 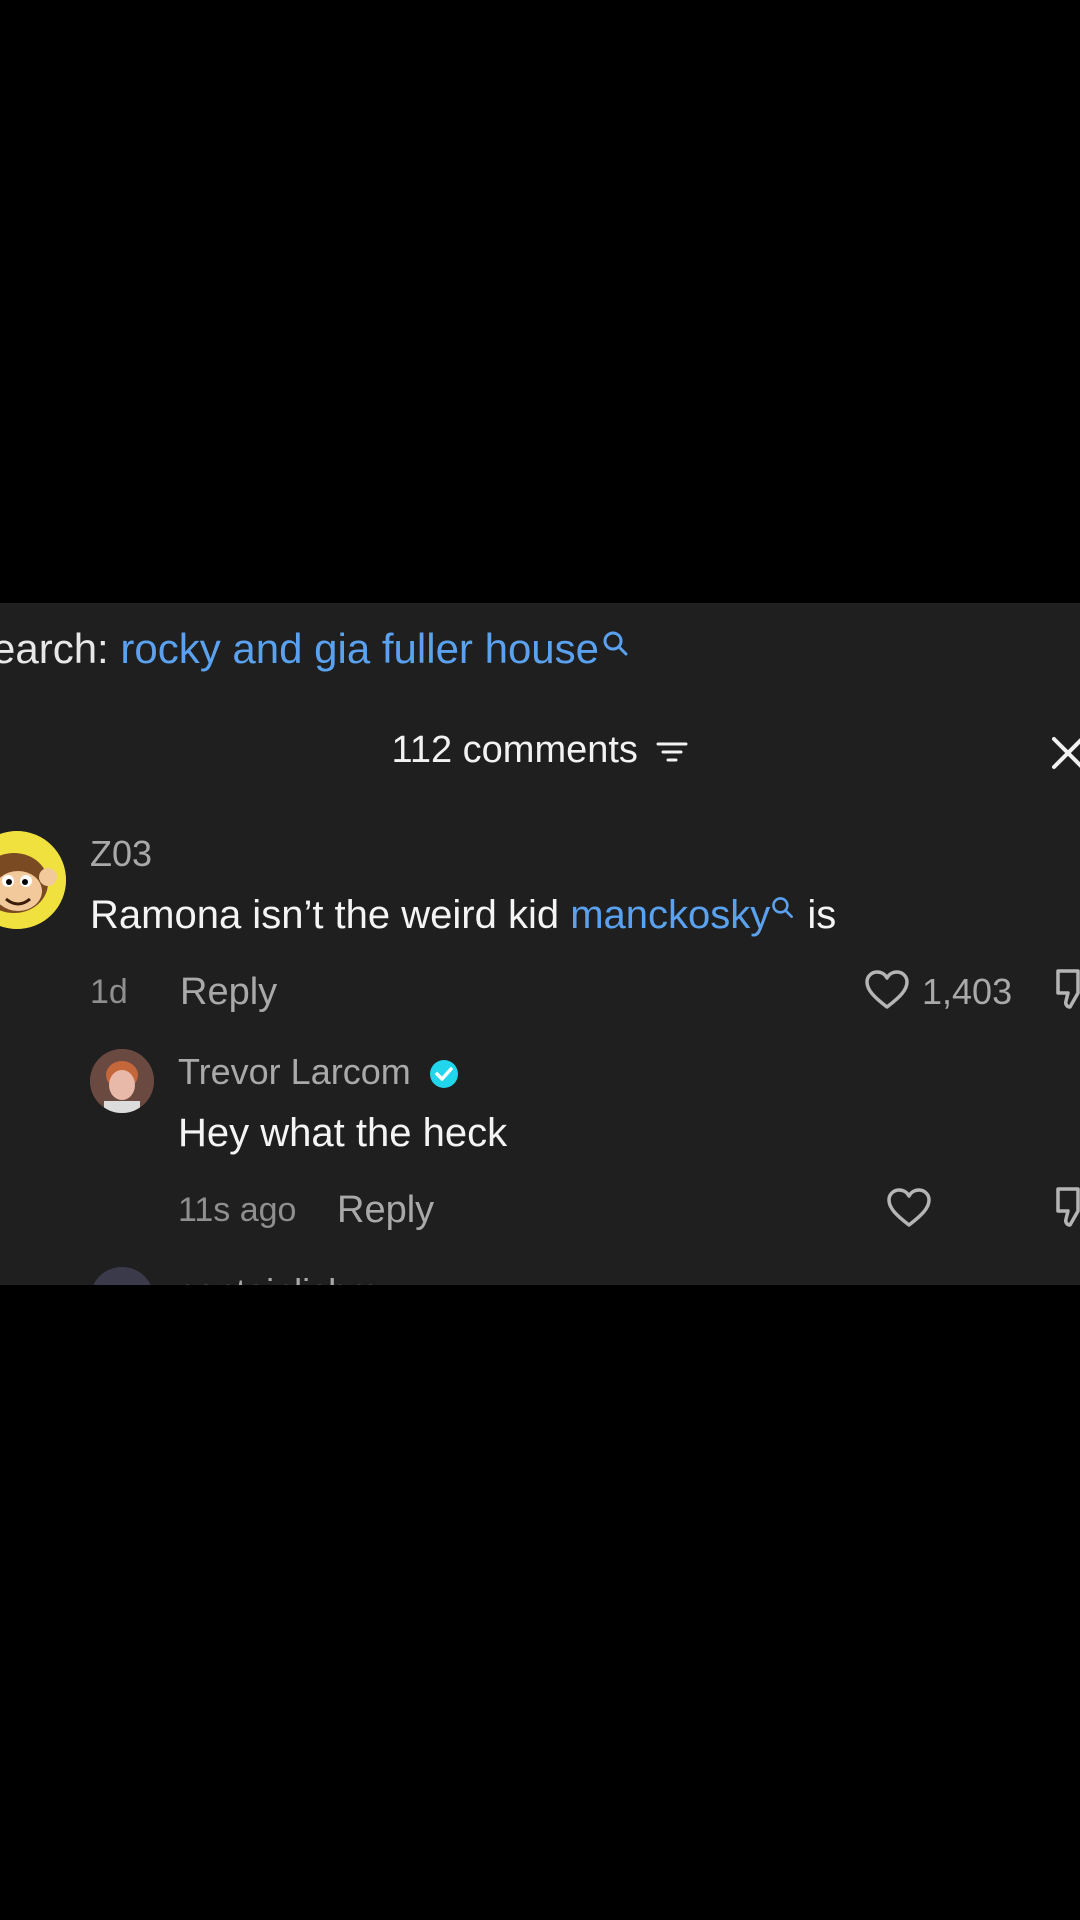 I want to click on filter-icon, so click(x=672, y=752).